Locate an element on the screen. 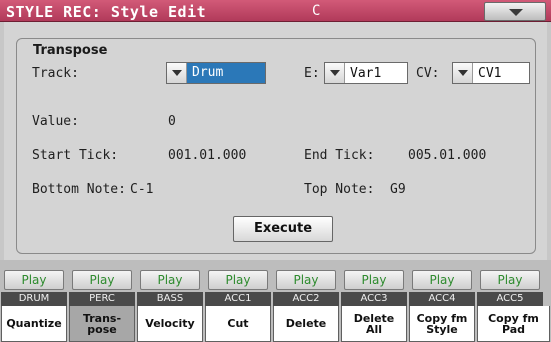  cv-dropdown: CV1 is located at coordinates (491, 73).